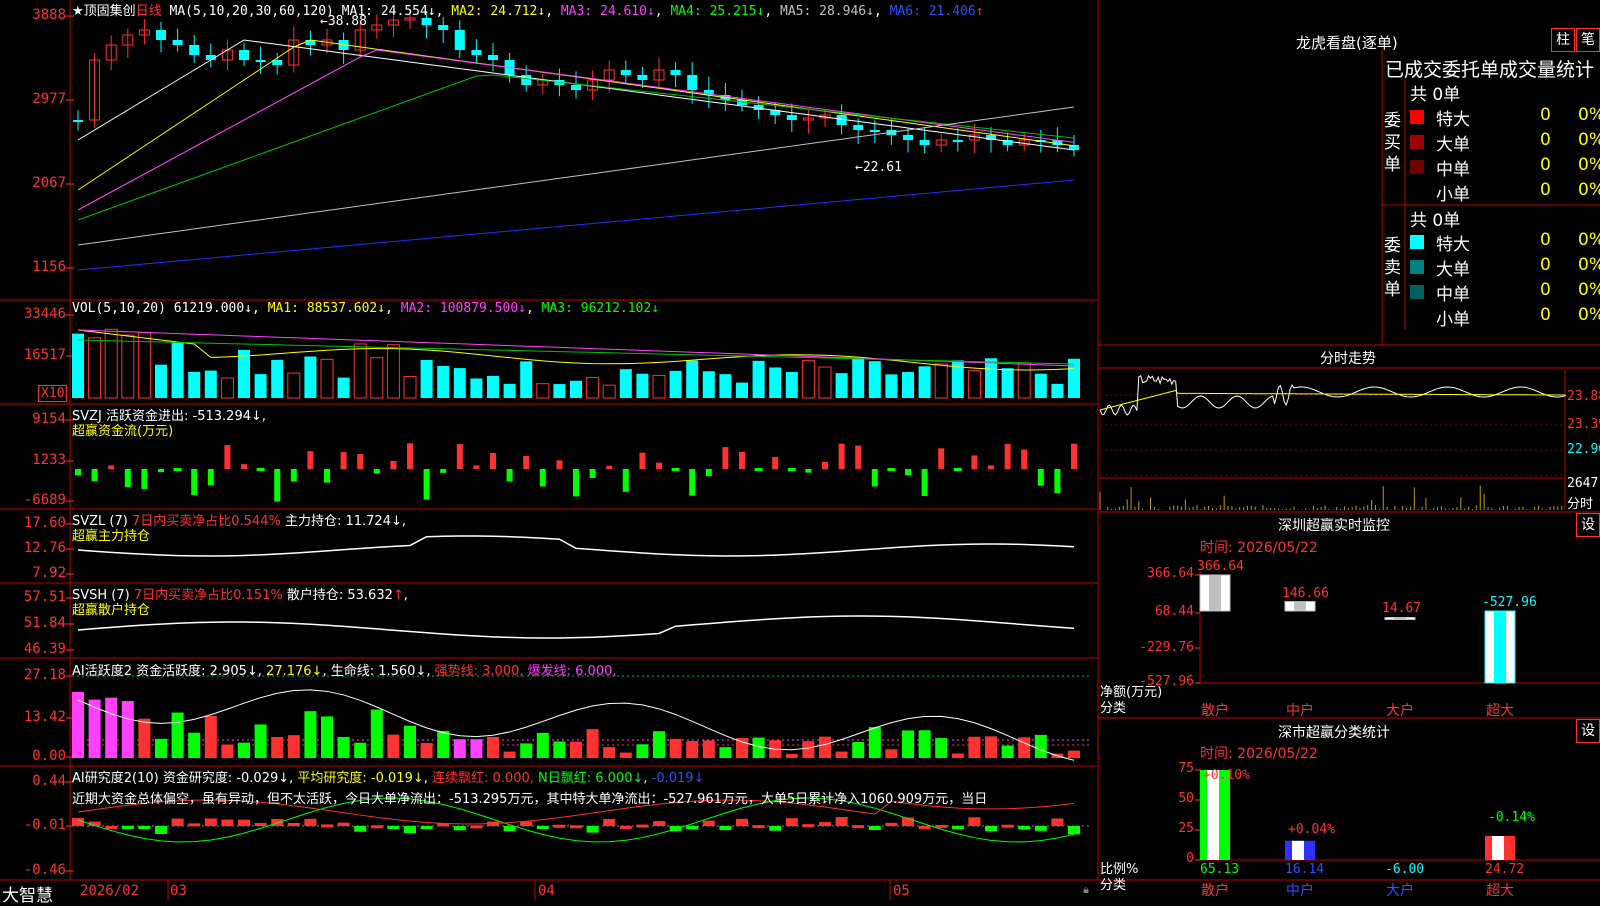 The image size is (1600, 906). Describe the element at coordinates (1563, 40) in the screenshot. I see `bar-mode-button: 柱` at that location.